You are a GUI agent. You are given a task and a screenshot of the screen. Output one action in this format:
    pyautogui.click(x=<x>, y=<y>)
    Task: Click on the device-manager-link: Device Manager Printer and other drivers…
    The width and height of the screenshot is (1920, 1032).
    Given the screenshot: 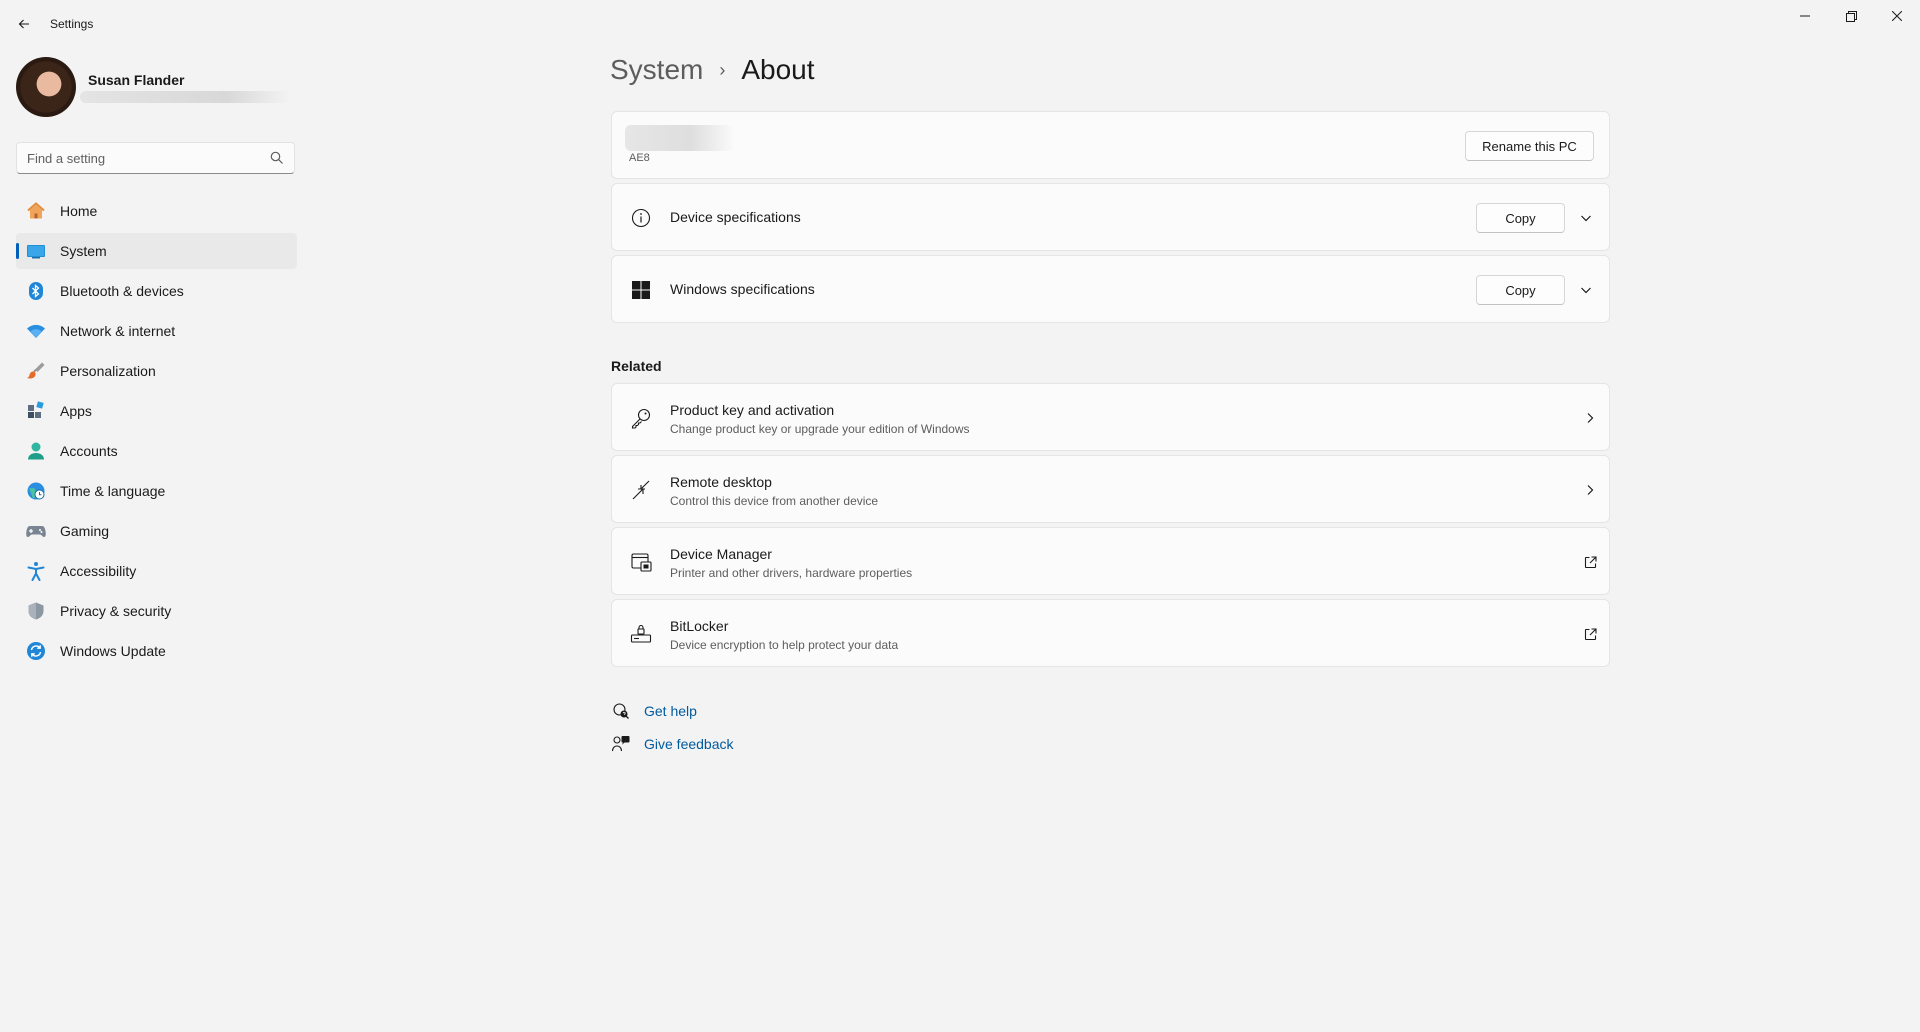 What is the action you would take?
    pyautogui.click(x=1110, y=561)
    